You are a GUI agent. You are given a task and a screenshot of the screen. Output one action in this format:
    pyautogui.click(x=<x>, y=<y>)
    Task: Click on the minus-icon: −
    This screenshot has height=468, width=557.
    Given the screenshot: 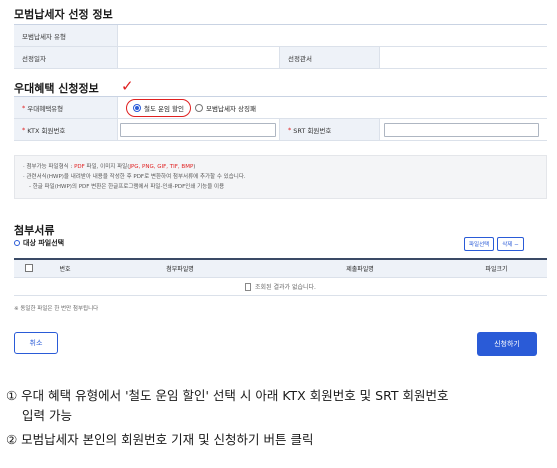 What is the action you would take?
    pyautogui.click(x=516, y=245)
    